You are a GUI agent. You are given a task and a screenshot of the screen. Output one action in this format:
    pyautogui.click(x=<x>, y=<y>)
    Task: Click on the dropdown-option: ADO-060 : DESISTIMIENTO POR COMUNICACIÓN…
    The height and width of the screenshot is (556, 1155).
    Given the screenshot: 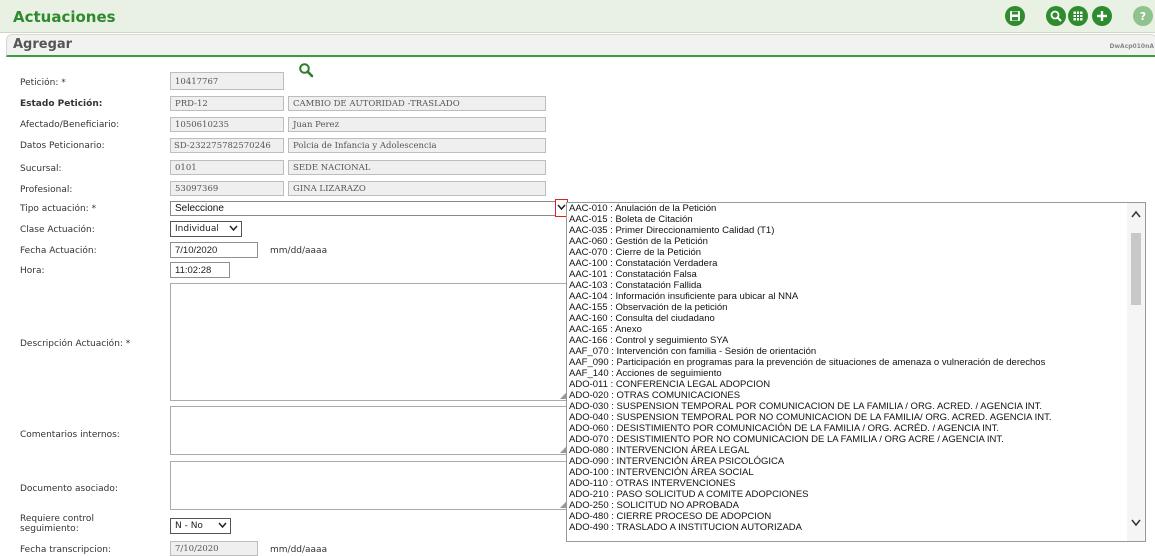 What is the action you would take?
    pyautogui.click(x=784, y=429)
    